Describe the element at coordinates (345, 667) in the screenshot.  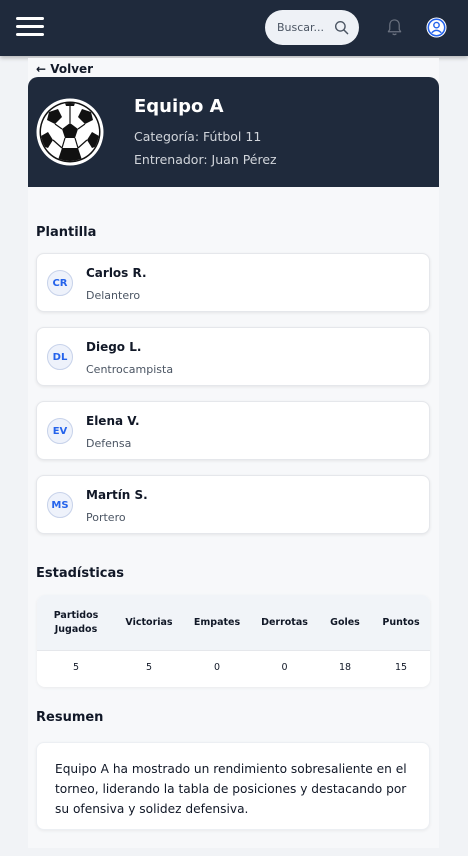
I see `stats-value-cell: 18` at that location.